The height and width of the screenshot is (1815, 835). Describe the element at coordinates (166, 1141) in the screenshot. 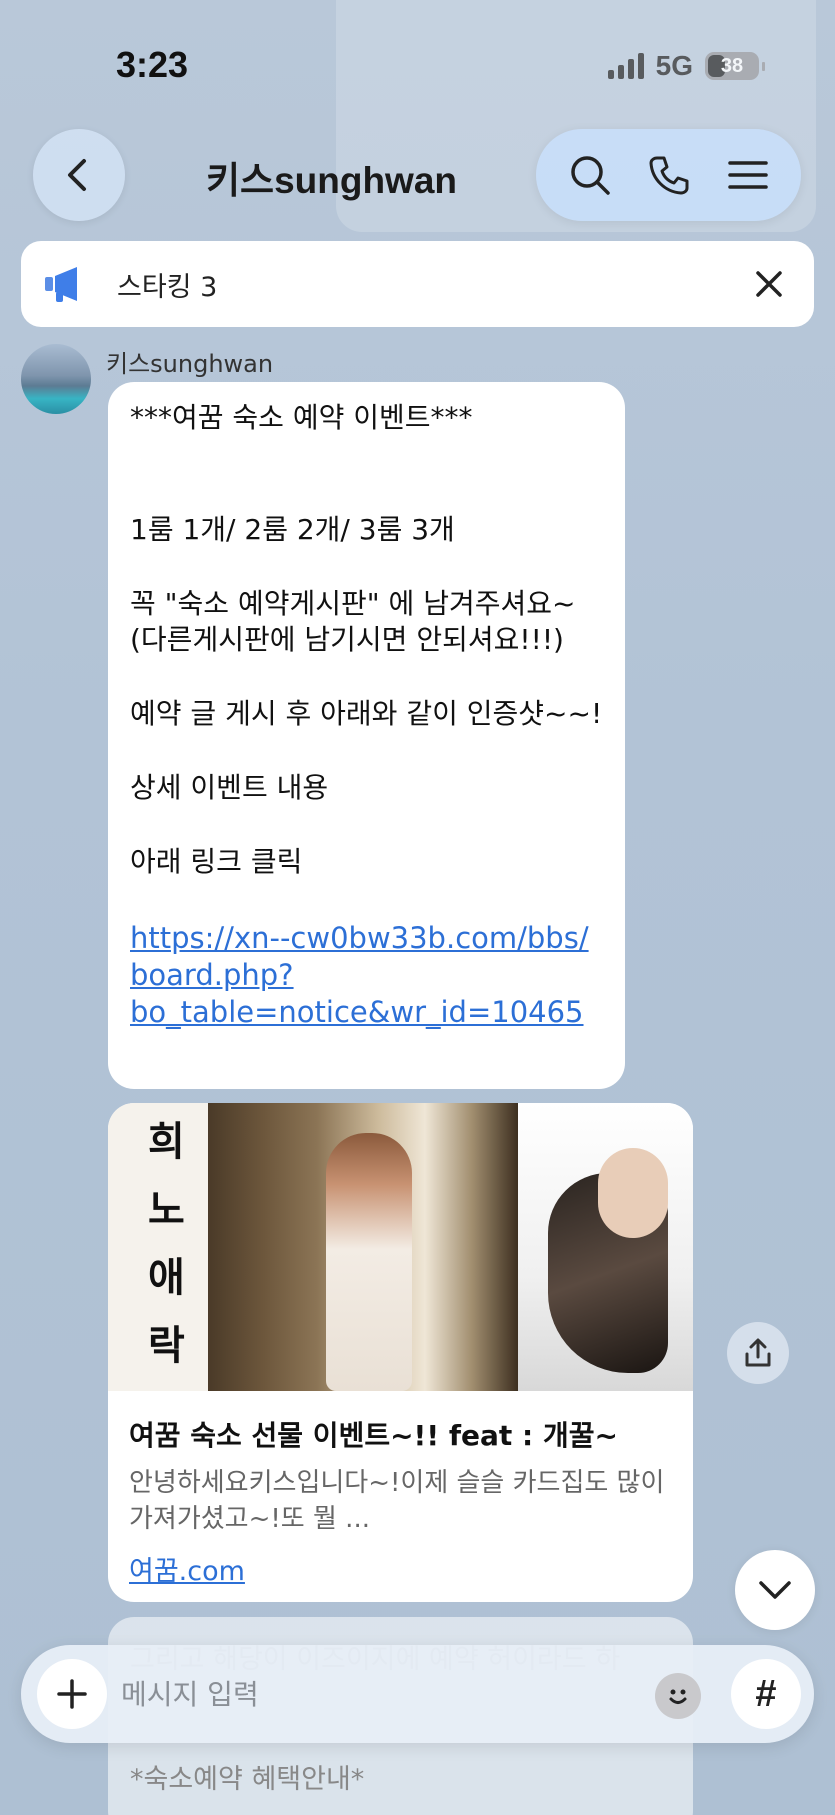

I see `calligraphy-char: 희` at that location.